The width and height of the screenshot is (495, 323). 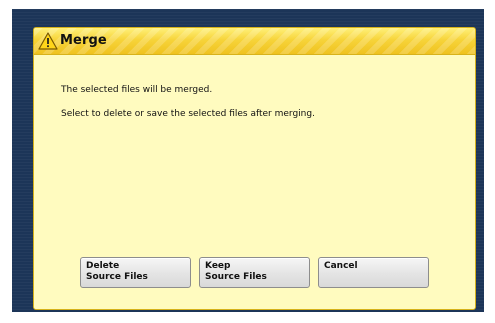 I want to click on keep-button-label-line2: Source Files, so click(x=236, y=277).